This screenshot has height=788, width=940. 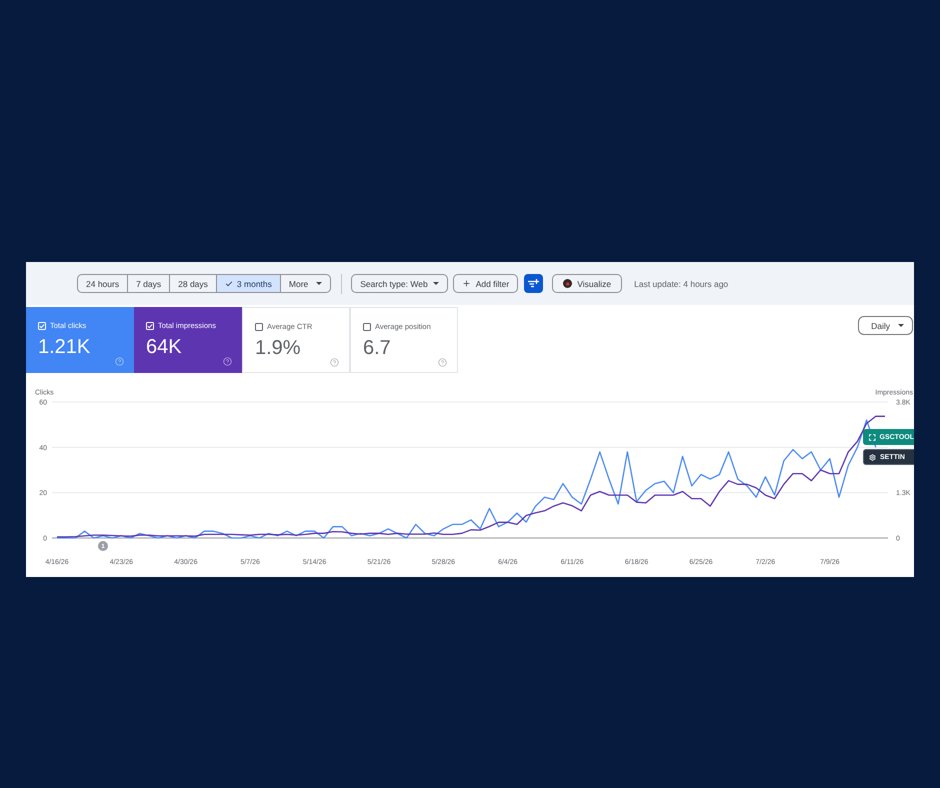 What do you see at coordinates (64, 347) in the screenshot?
I see `metric-value: 1.21K` at bounding box center [64, 347].